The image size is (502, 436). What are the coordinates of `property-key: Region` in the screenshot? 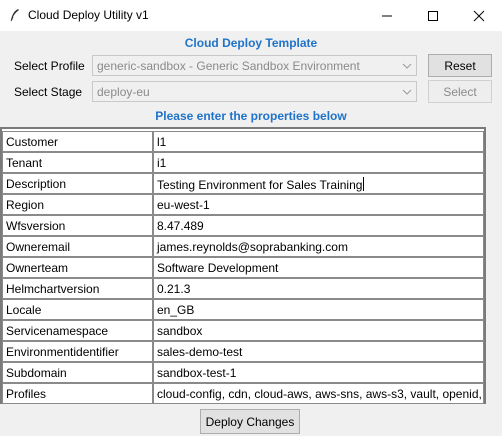 It's located at (77, 204).